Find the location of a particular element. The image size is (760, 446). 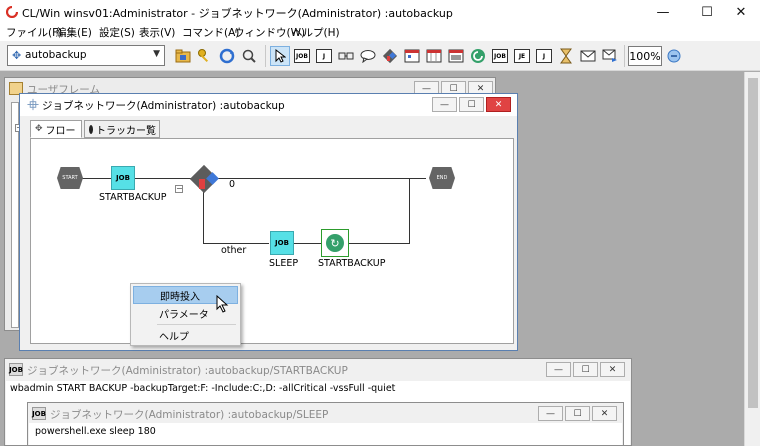

flow-job-startbackup: JOB is located at coordinates (123, 178).